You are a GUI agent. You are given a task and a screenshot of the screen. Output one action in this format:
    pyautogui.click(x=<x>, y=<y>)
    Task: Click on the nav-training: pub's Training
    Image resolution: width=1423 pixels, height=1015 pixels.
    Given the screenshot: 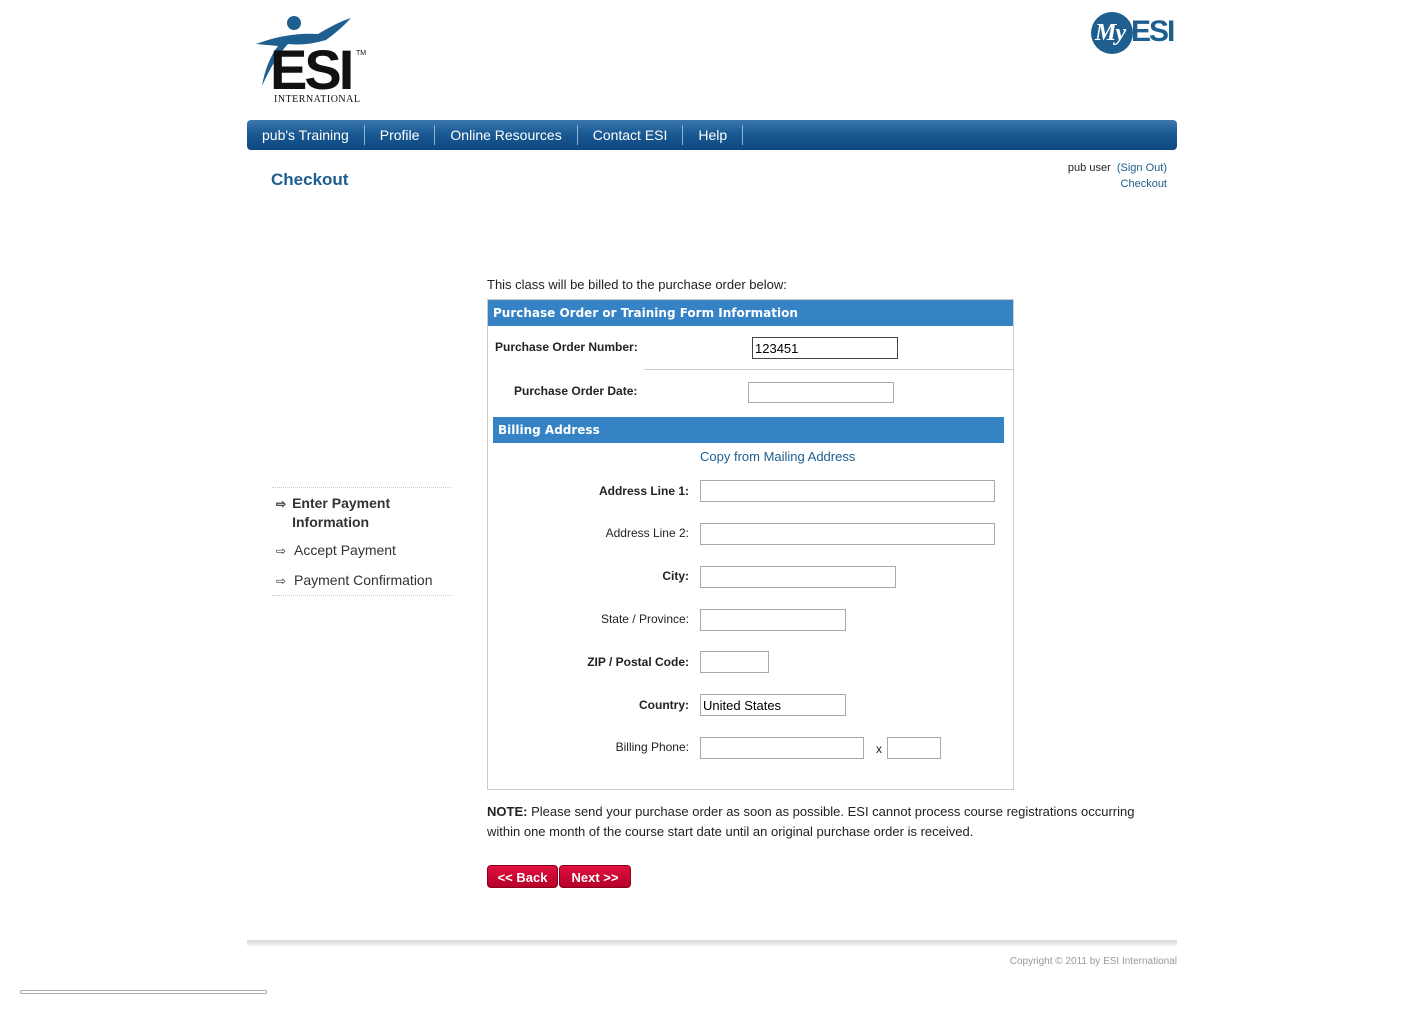 What is the action you would take?
    pyautogui.click(x=306, y=135)
    